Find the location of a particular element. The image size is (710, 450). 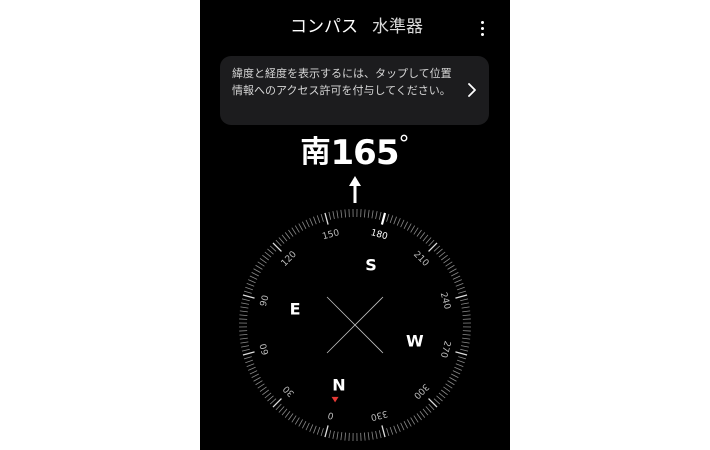

tab-compass: コンパス is located at coordinates (324, 27).